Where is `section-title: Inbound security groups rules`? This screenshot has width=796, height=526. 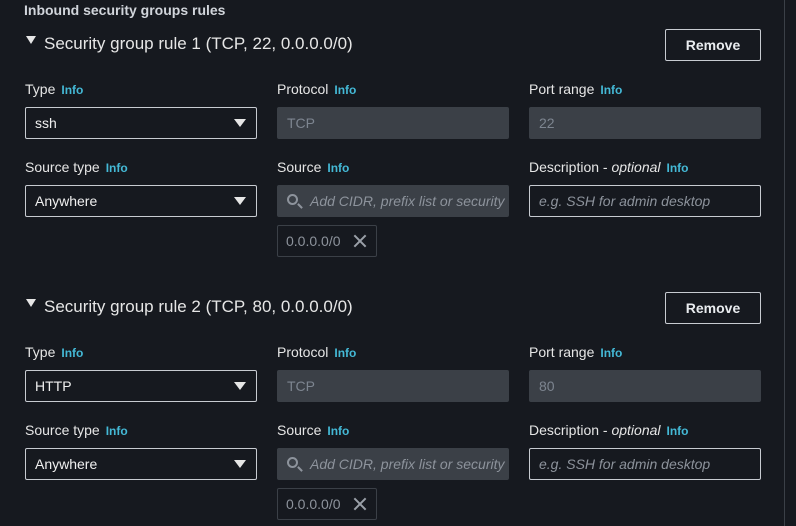
section-title: Inbound security groups rules is located at coordinates (125, 10).